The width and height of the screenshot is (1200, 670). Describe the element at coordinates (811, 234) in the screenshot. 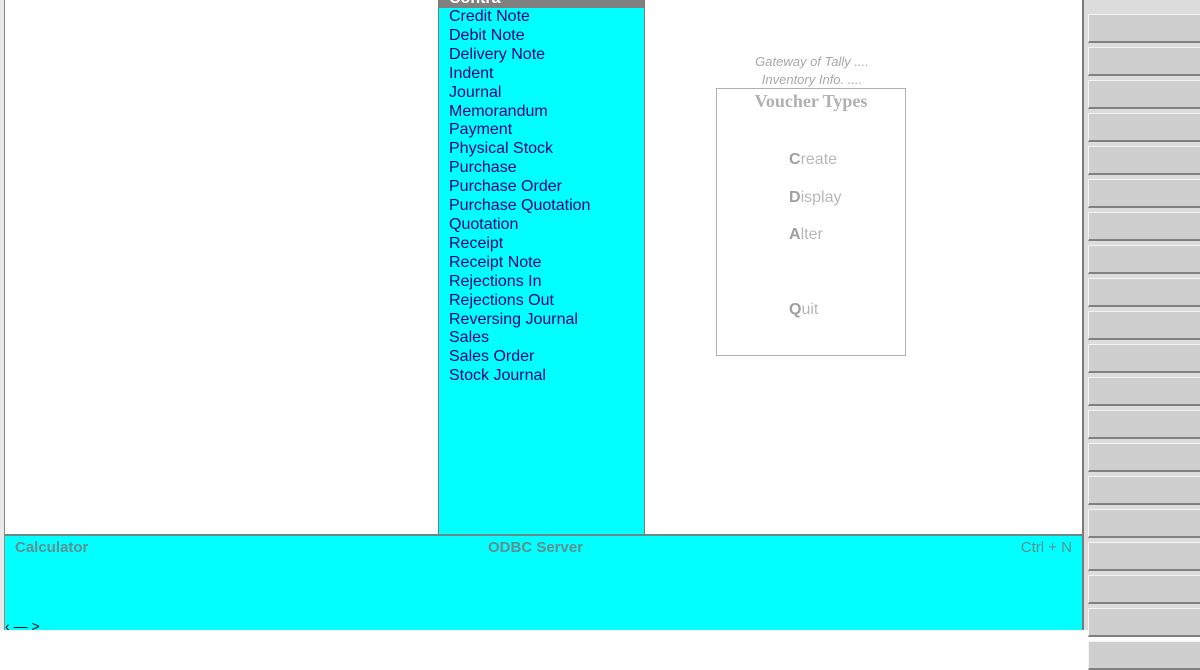

I see `alter-label: lter` at that location.